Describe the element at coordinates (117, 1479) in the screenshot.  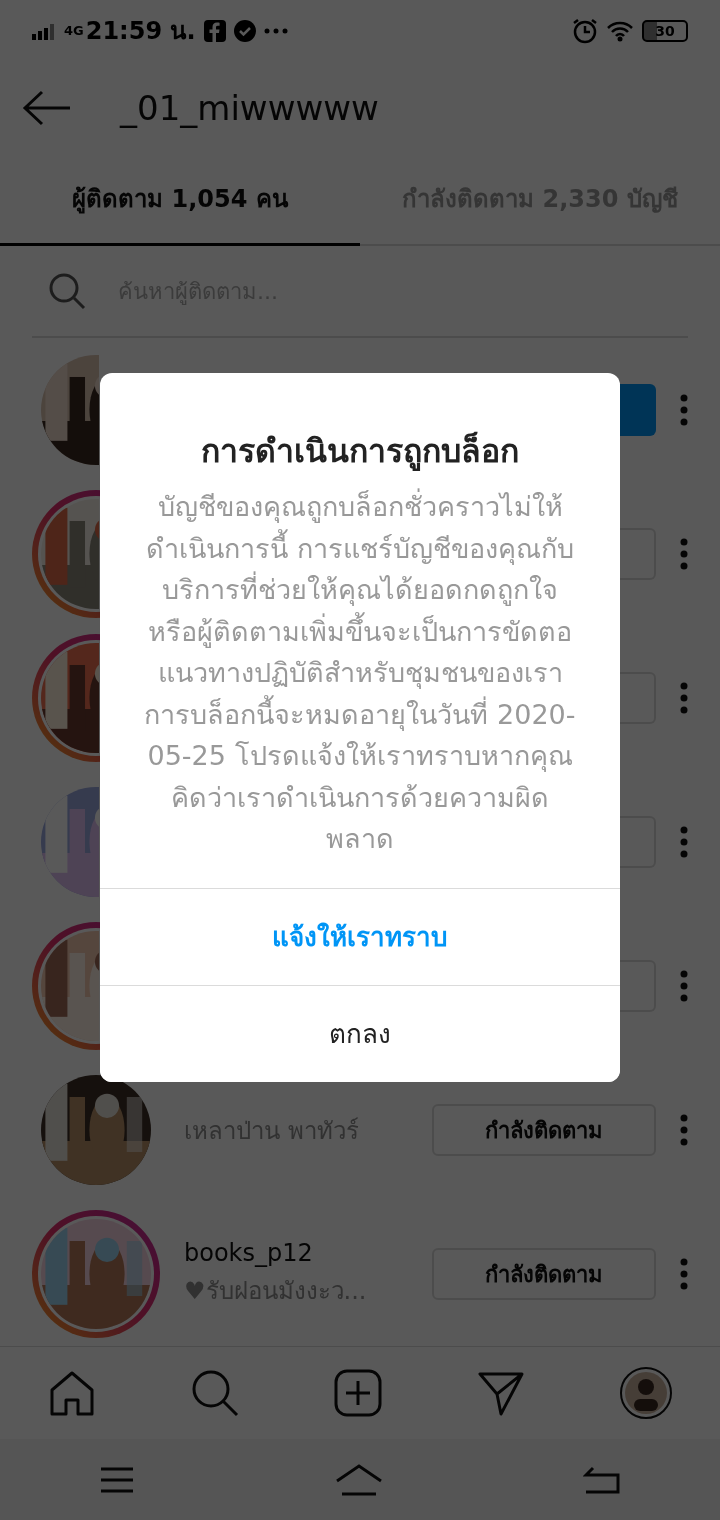
I see `menu-icon` at that location.